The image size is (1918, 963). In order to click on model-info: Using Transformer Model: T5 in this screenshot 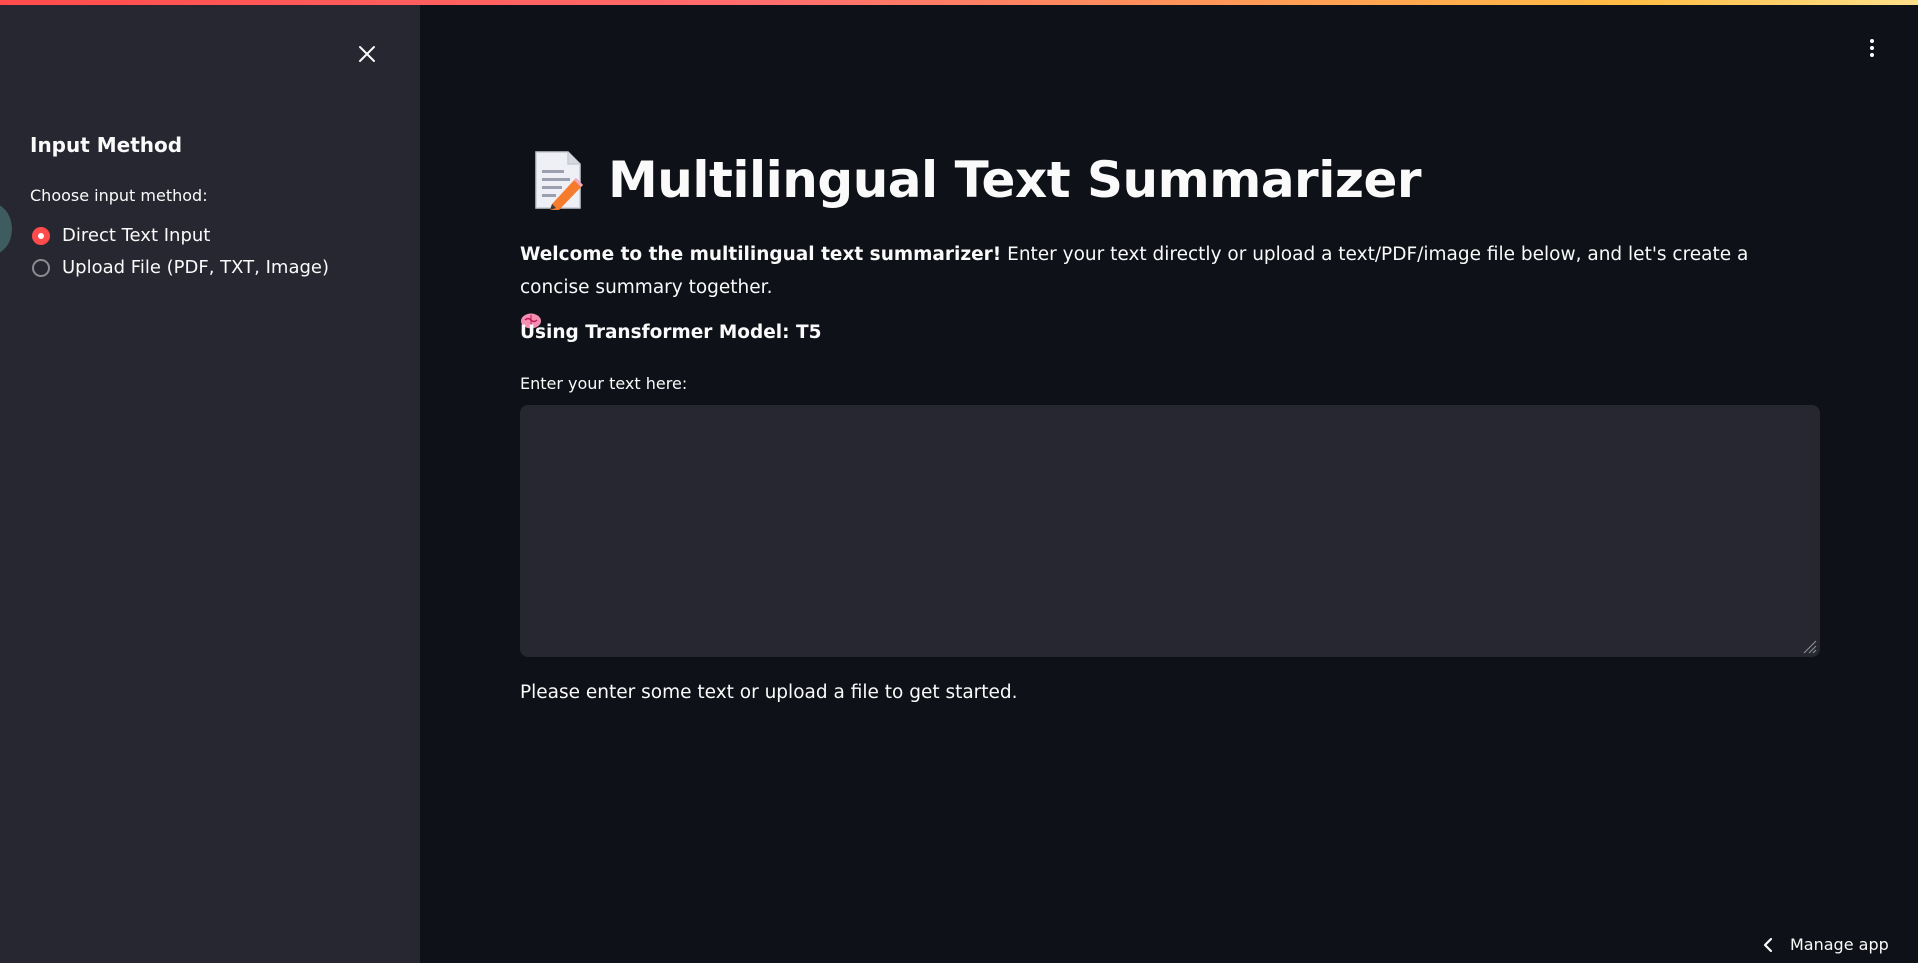, I will do `click(671, 332)`.